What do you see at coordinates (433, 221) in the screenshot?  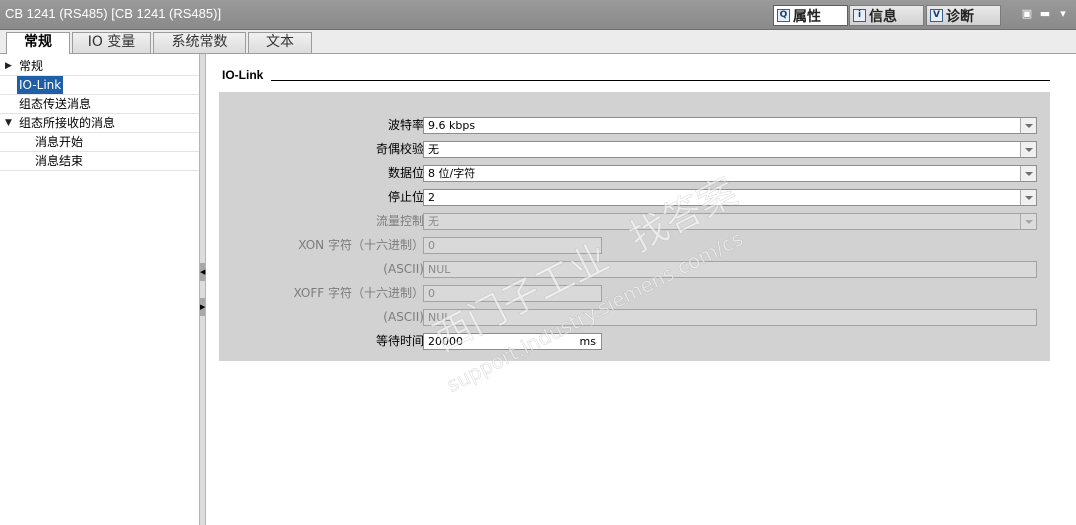 I see `flow-control-value: 无` at bounding box center [433, 221].